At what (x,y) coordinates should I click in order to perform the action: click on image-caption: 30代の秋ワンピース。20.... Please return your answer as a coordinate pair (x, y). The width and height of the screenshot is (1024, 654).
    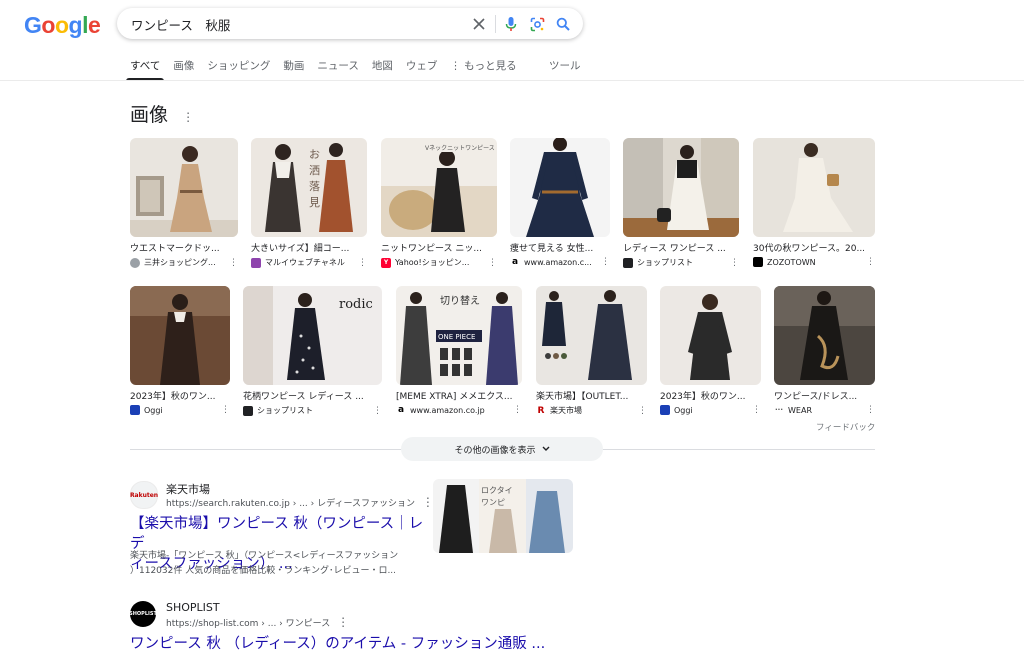
    Looking at the image, I should click on (809, 249).